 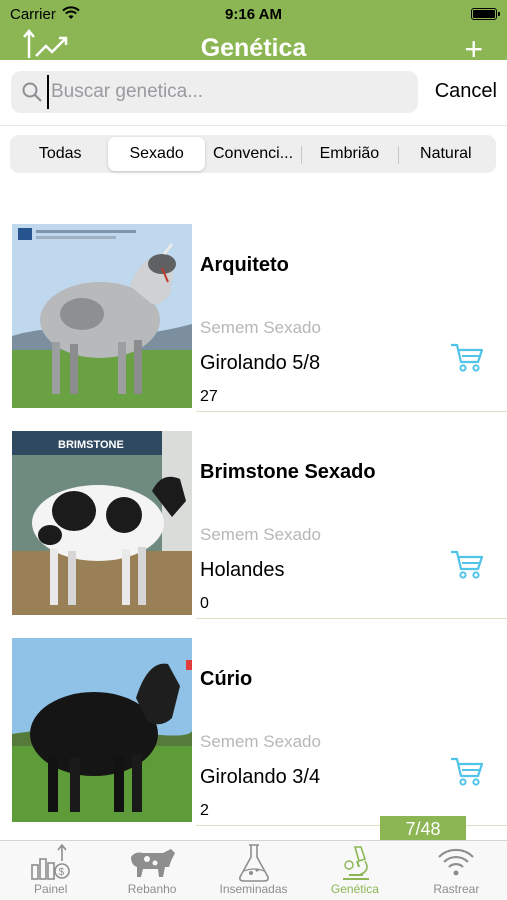 What do you see at coordinates (242, 570) in the screenshot?
I see `item-breed: Holandes` at bounding box center [242, 570].